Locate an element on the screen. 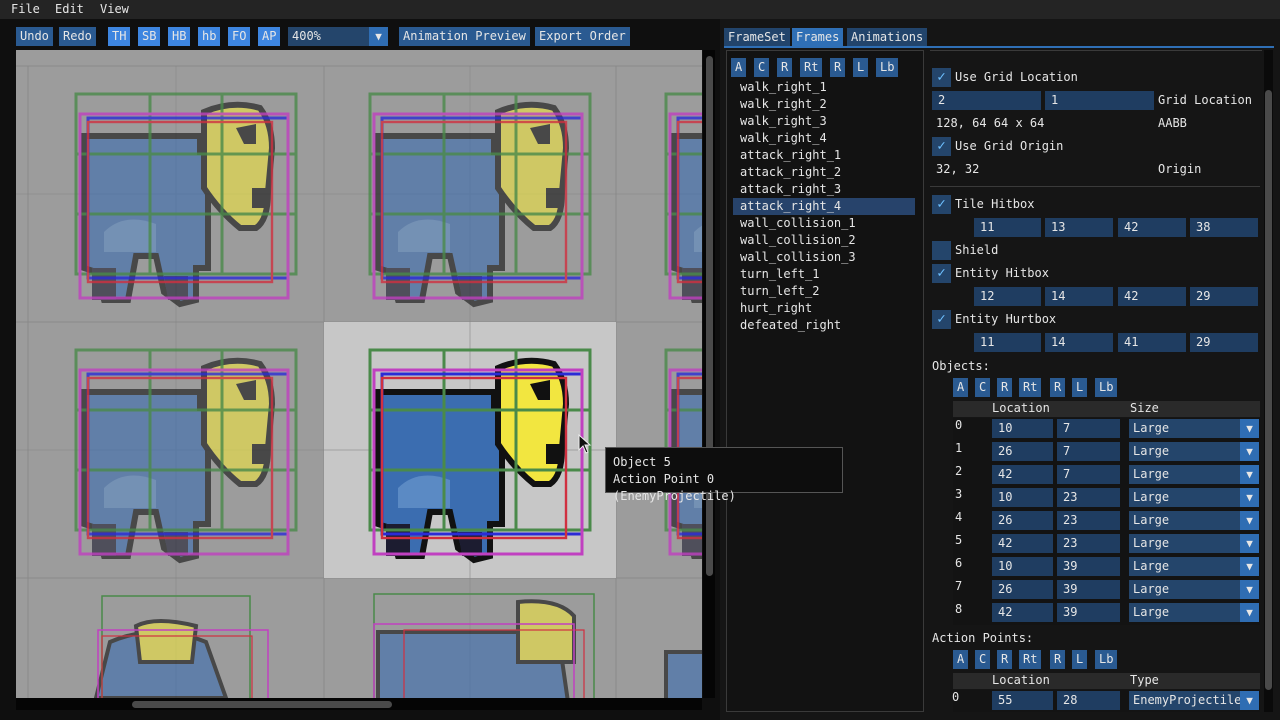  frames-rename-button: R is located at coordinates (785, 67).